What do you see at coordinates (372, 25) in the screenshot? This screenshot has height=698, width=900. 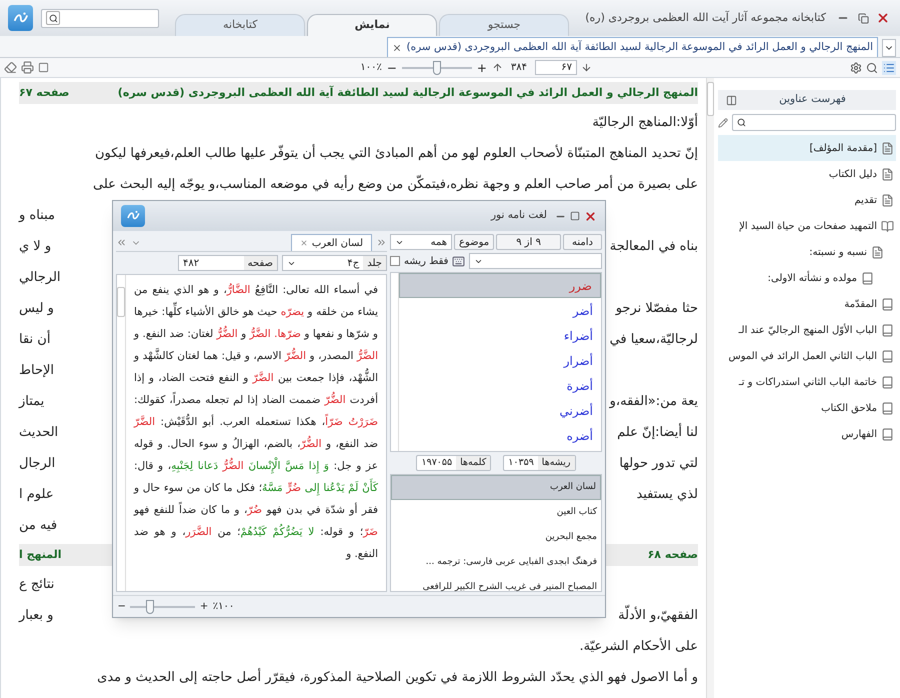 I see `view-tab: نمایش` at bounding box center [372, 25].